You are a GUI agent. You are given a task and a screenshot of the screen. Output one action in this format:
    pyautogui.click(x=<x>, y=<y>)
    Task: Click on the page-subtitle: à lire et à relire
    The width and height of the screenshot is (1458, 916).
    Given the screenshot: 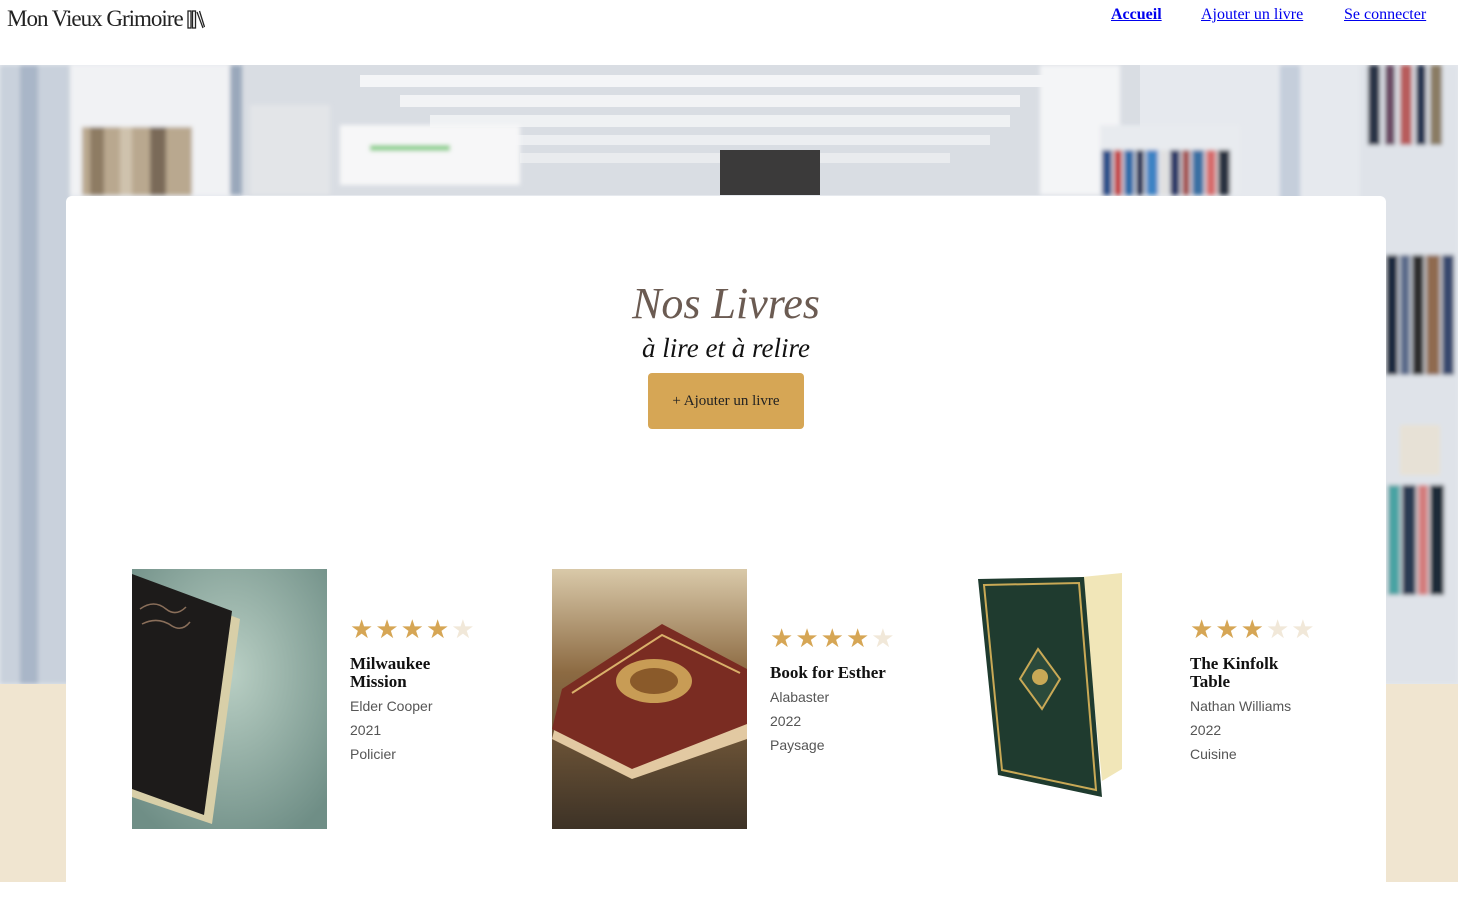 What is the action you would take?
    pyautogui.click(x=726, y=348)
    